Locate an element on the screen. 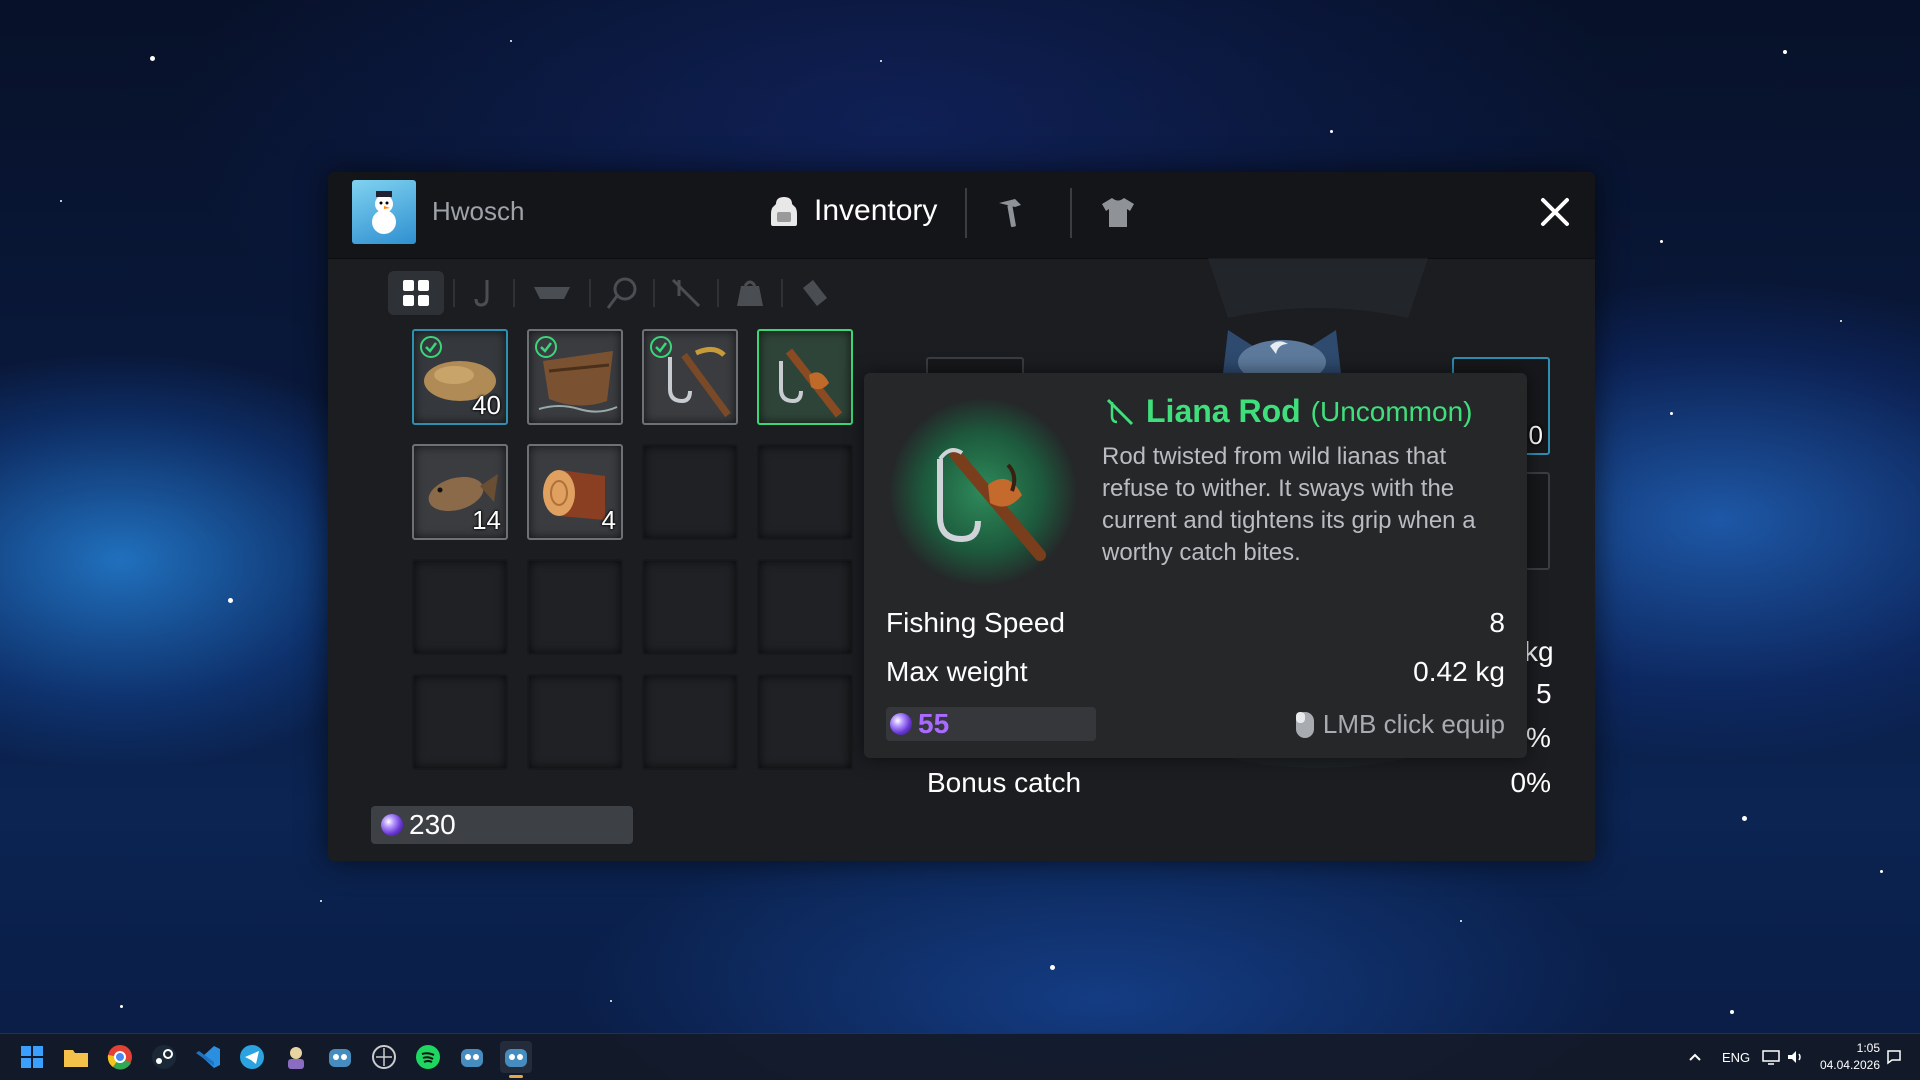  grid-icon is located at coordinates (416, 293).